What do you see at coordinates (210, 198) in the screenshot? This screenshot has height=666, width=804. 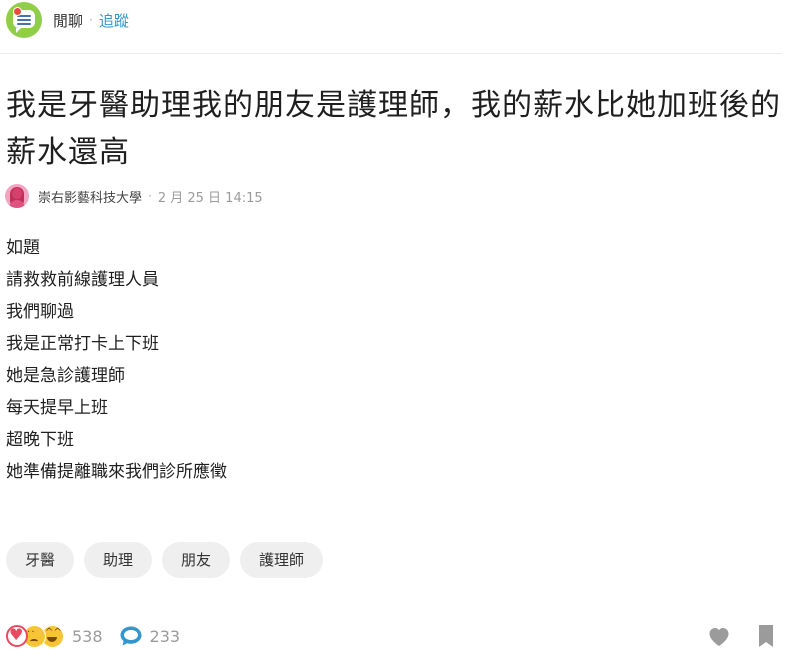 I see `post-date: 2 月 25 日 14:15` at bounding box center [210, 198].